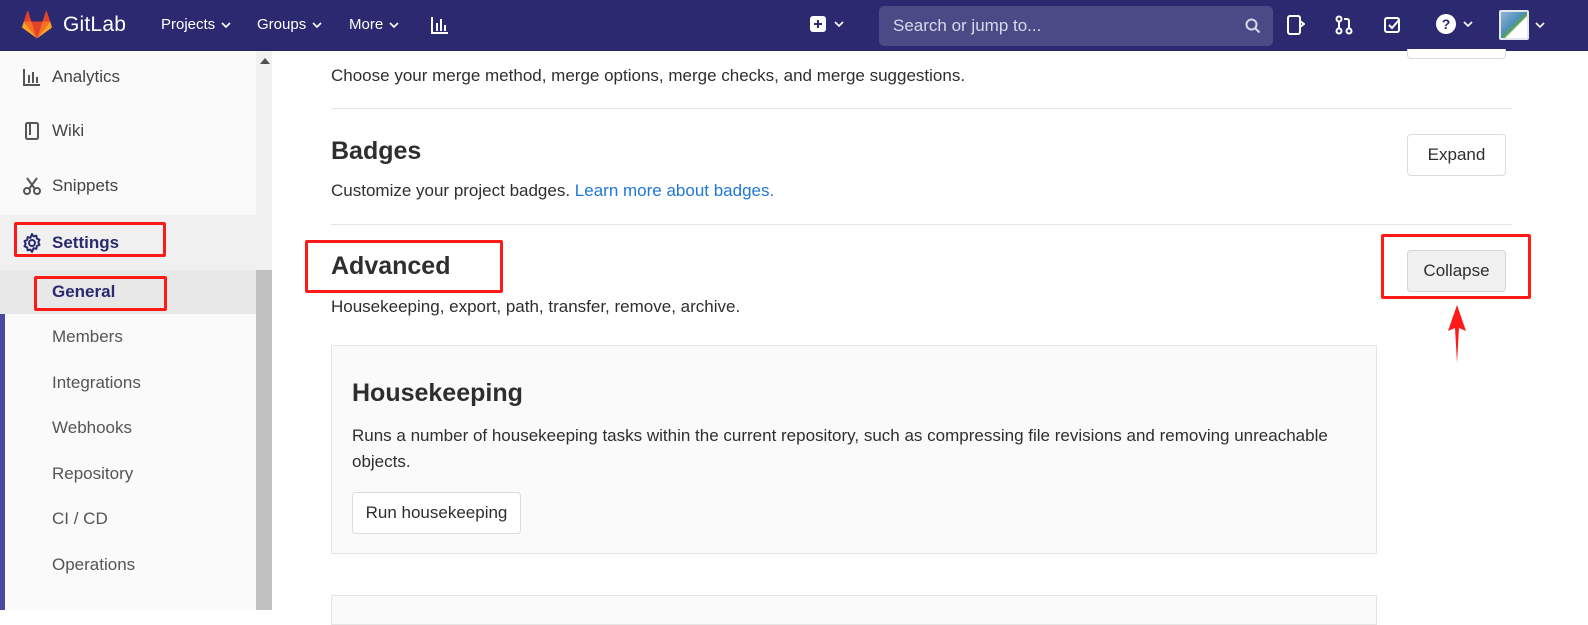 Image resolution: width=1588 pixels, height=625 pixels. What do you see at coordinates (31, 77) in the screenshot?
I see `analytics-icon` at bounding box center [31, 77].